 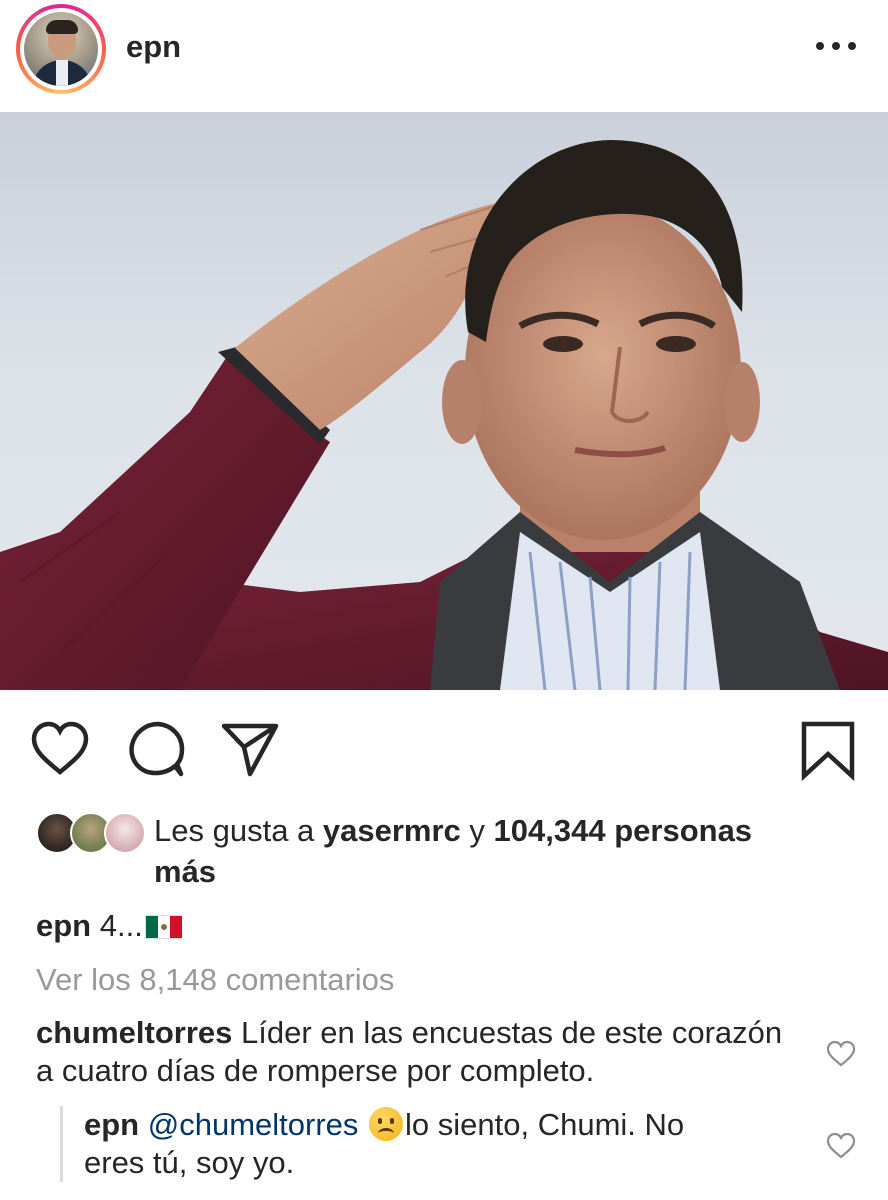 I want to click on reply-thread-line, so click(x=61, y=1144).